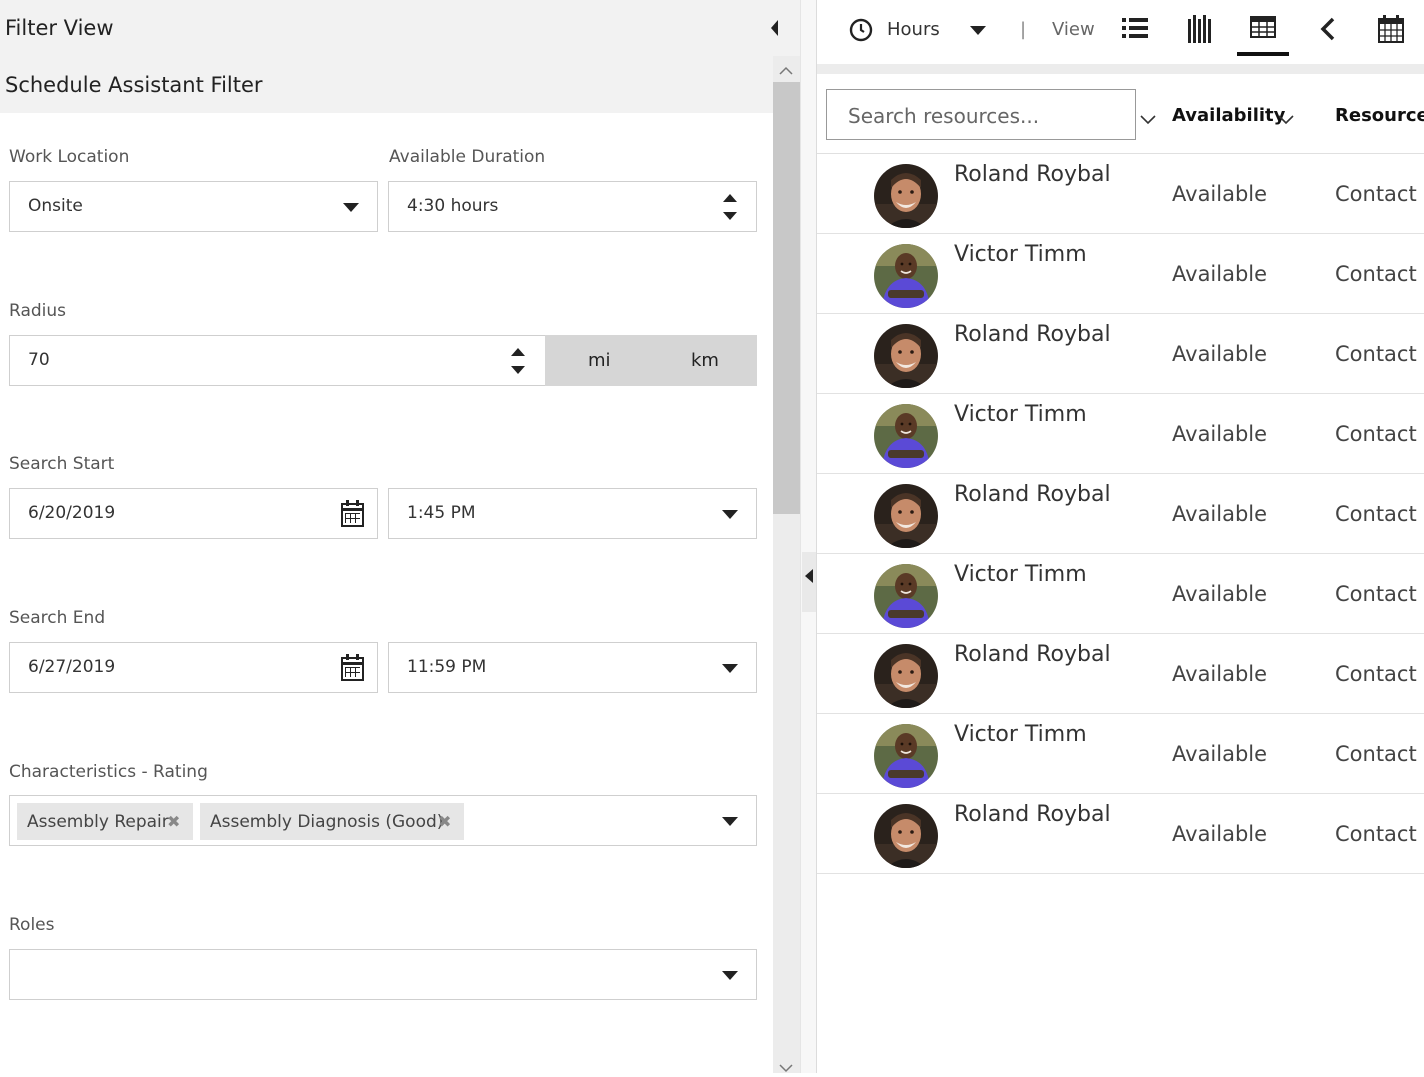  Describe the element at coordinates (1286, 119) in the screenshot. I see `sort-chevron-icon` at that location.